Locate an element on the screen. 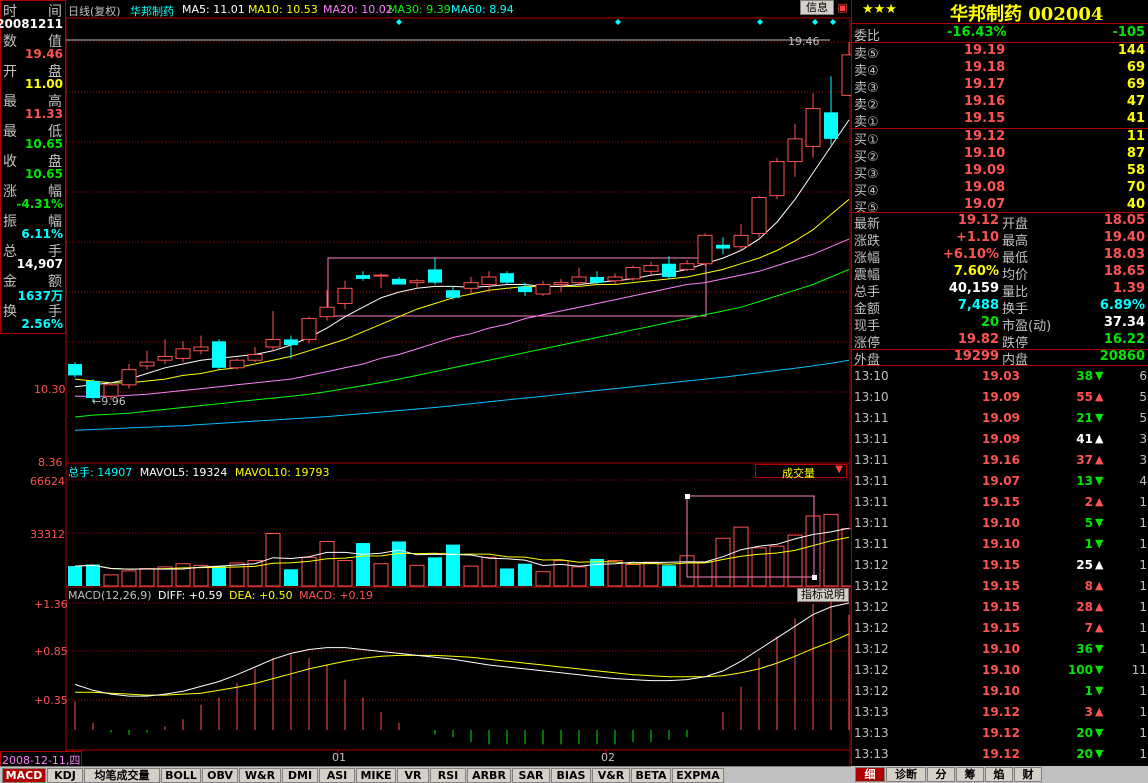 Image resolution: width=1148 pixels, height=783 pixels. stat-value: 18.05 is located at coordinates (1124, 220).